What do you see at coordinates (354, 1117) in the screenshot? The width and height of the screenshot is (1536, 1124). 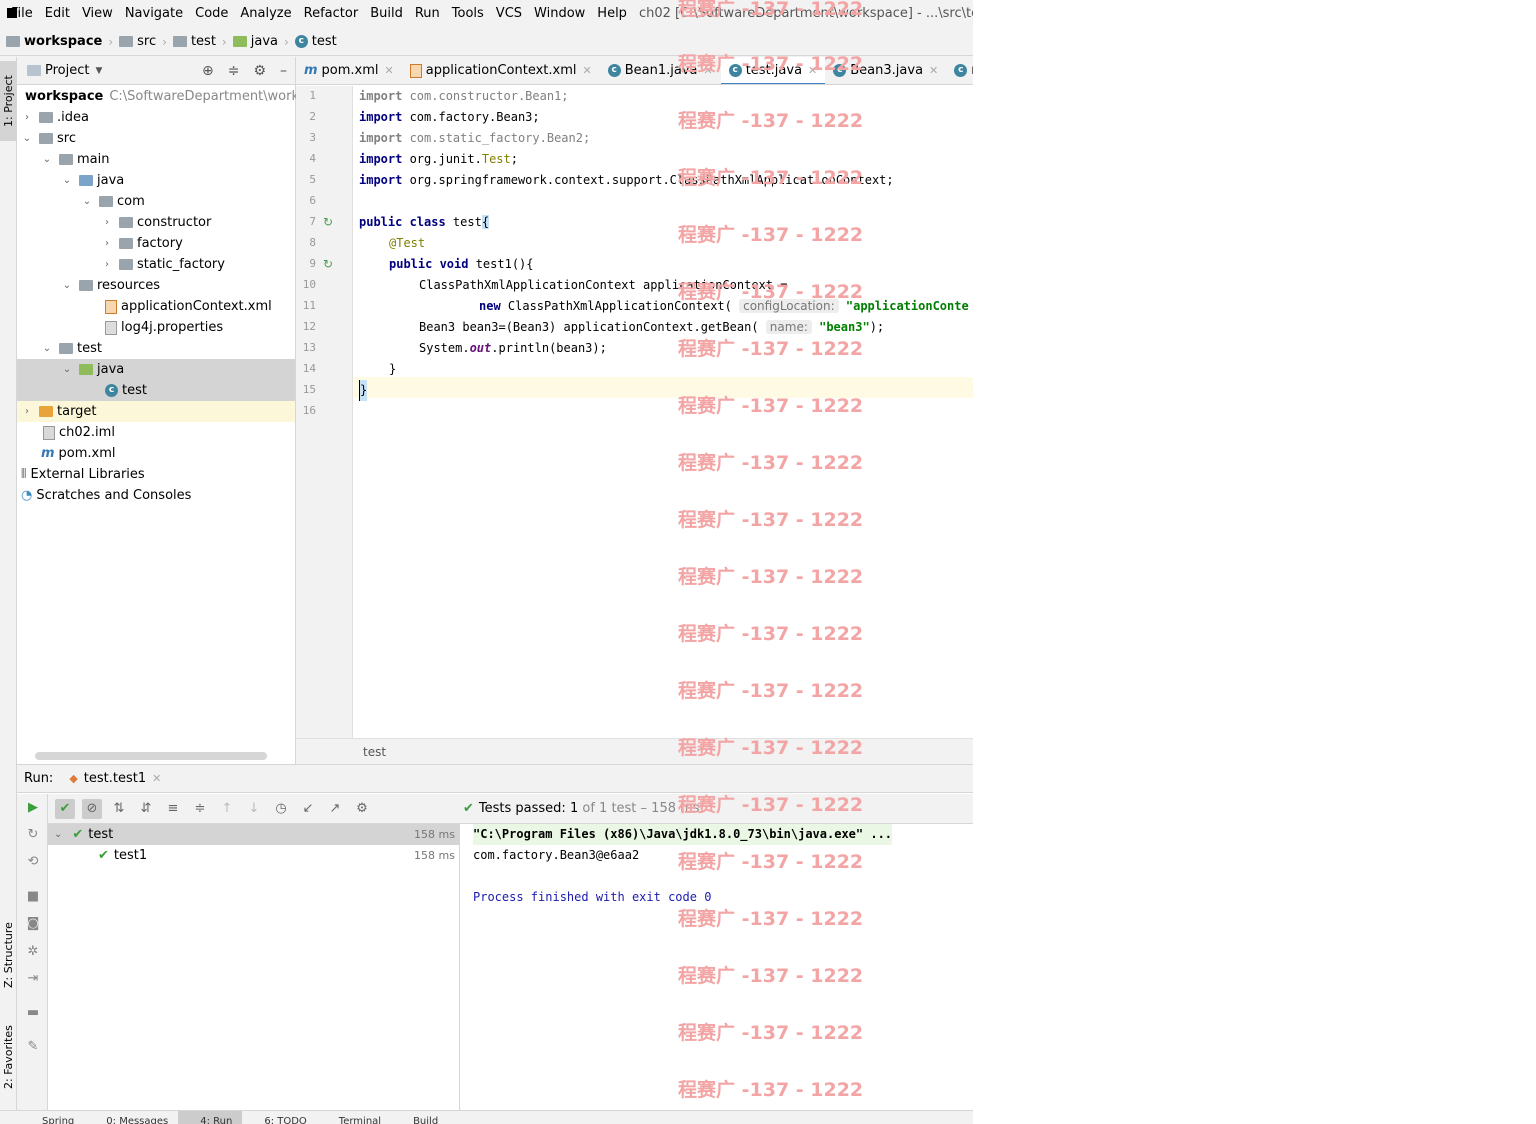 I see `tool-tab-terminal: Terminal` at bounding box center [354, 1117].